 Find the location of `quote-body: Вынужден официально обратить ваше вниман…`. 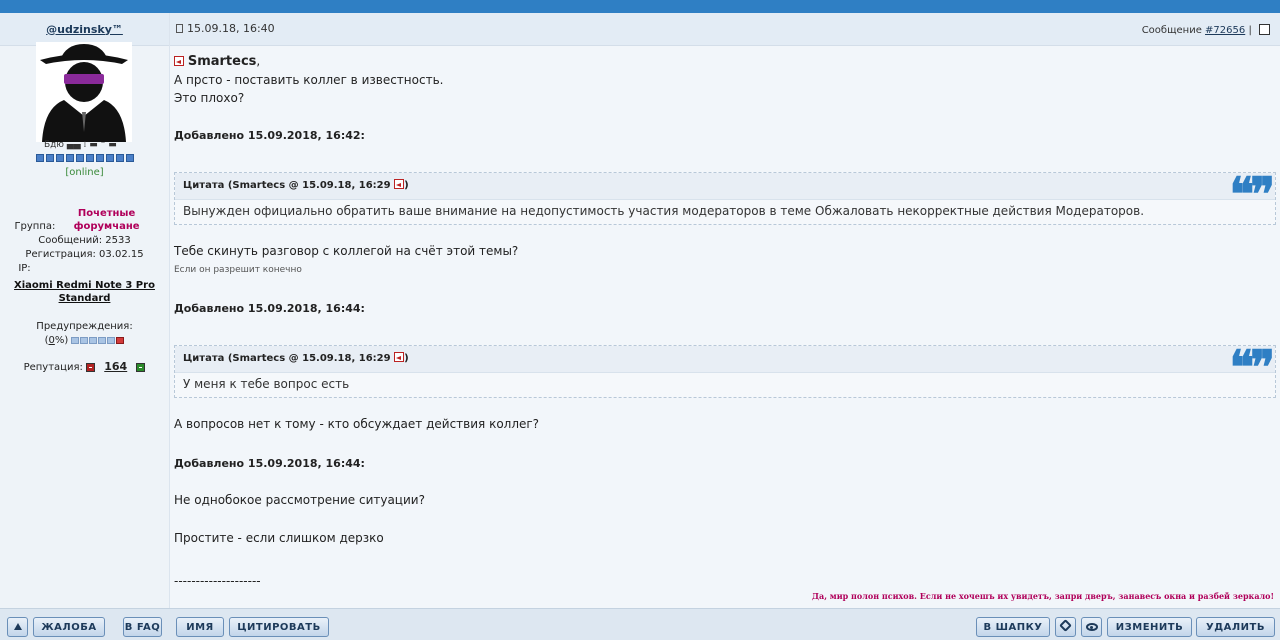

quote-body: Вынужден официально обратить ваше вниман… is located at coordinates (664, 211).